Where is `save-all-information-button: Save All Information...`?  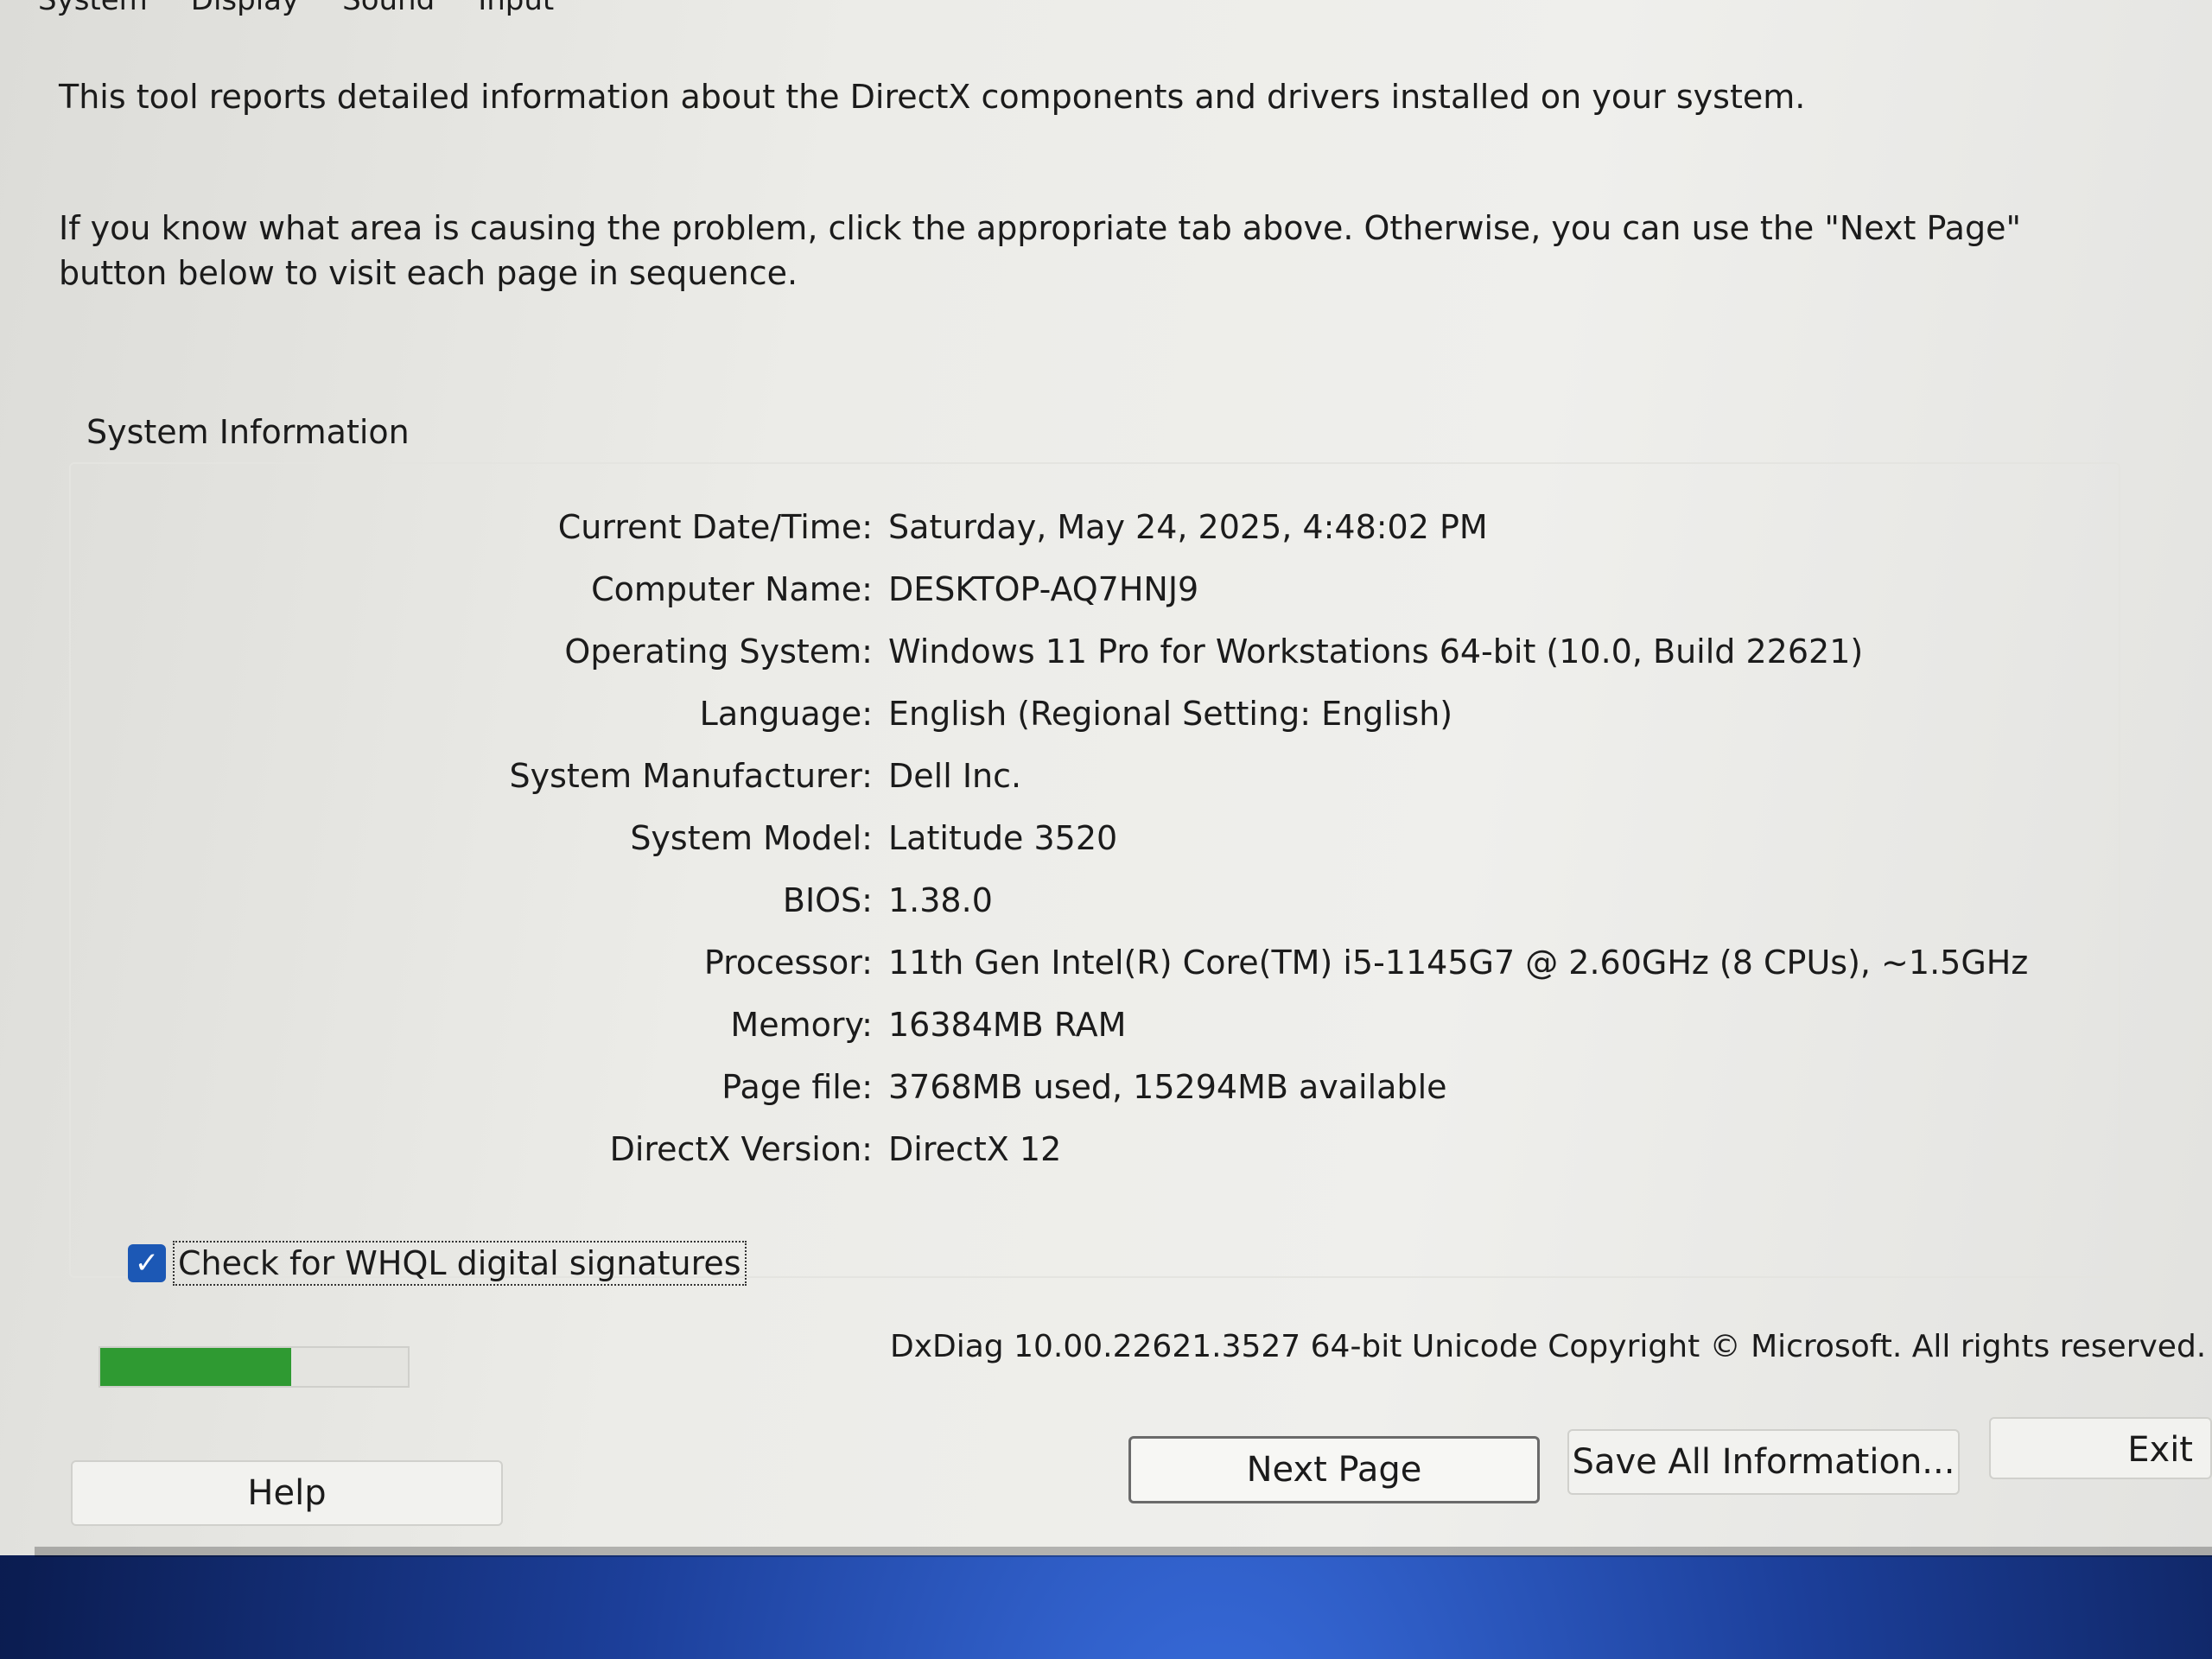
save-all-information-button: Save All Information... is located at coordinates (1763, 1462).